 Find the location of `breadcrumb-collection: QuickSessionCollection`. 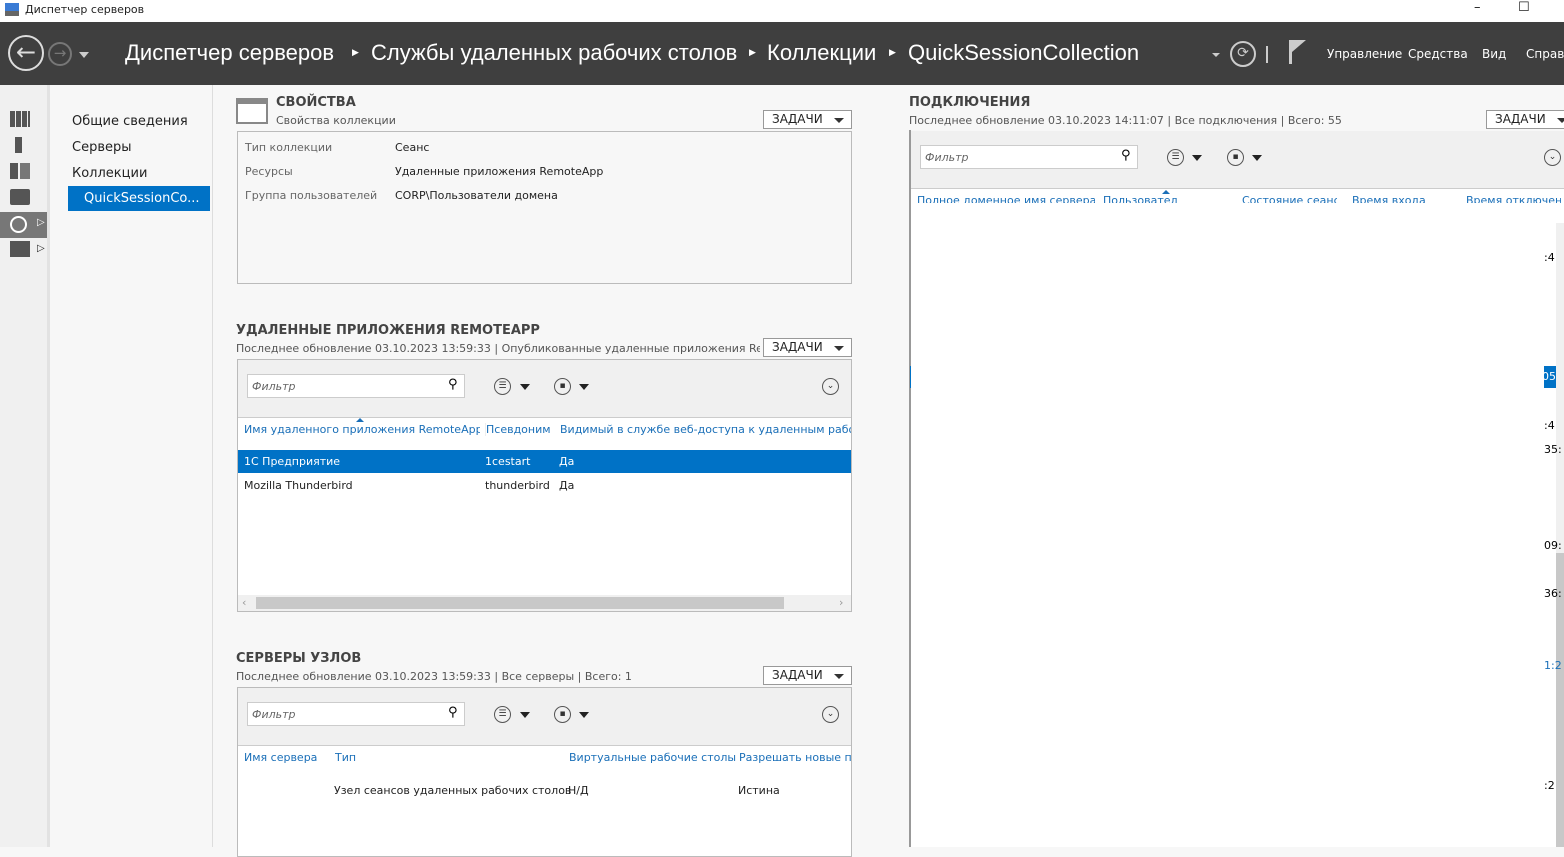

breadcrumb-collection: QuickSessionCollection is located at coordinates (1023, 53).